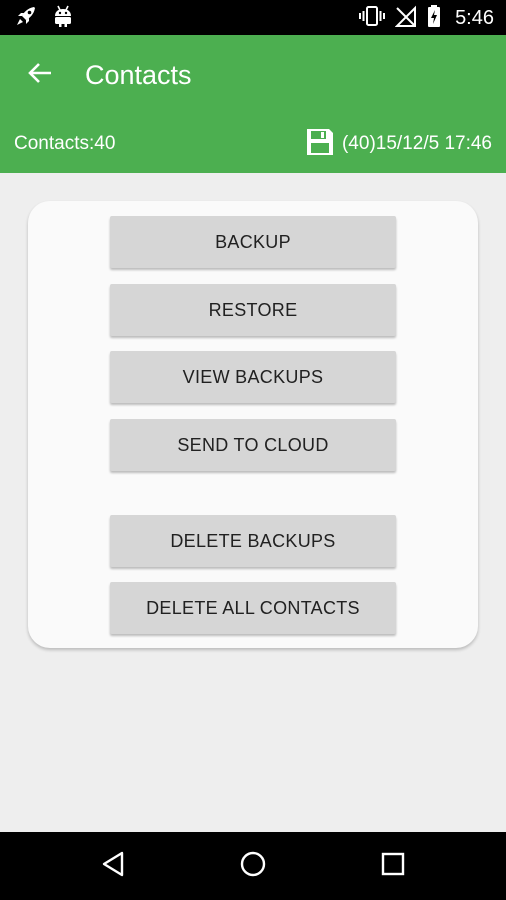  What do you see at coordinates (138, 75) in the screenshot?
I see `page-title: Contacts` at bounding box center [138, 75].